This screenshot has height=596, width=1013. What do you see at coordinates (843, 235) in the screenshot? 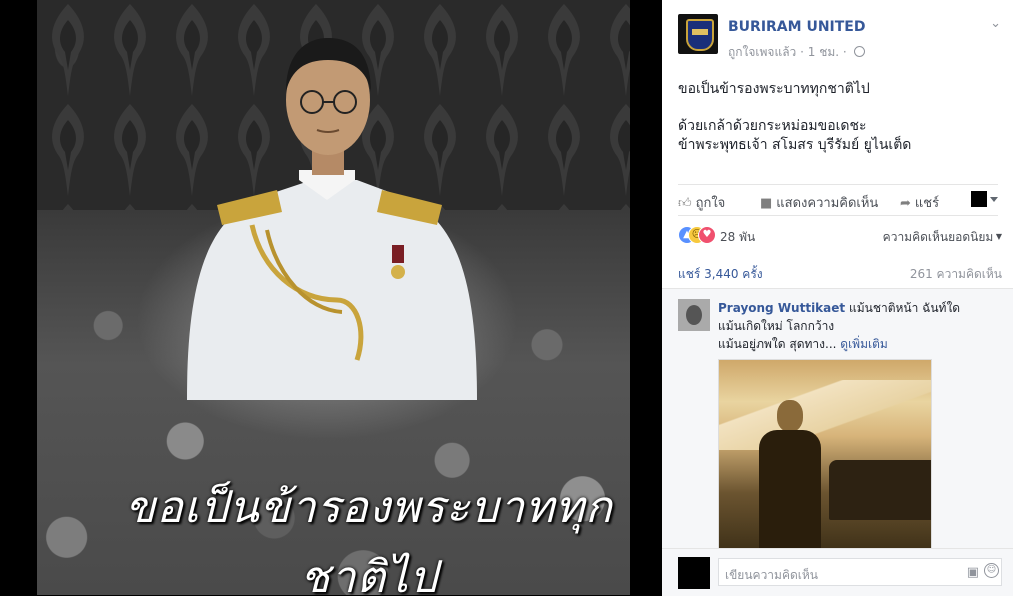
I see `reaction-summary: ▲ ☹ ♥ 28 พัน ความคิดเห็นยอดนิยม ▼` at bounding box center [843, 235].